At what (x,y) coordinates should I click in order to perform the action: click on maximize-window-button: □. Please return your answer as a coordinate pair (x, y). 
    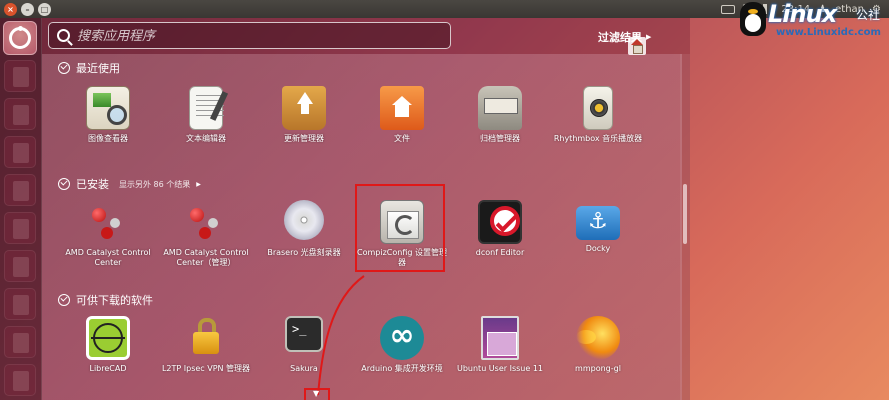
    Looking at the image, I should click on (44, 9).